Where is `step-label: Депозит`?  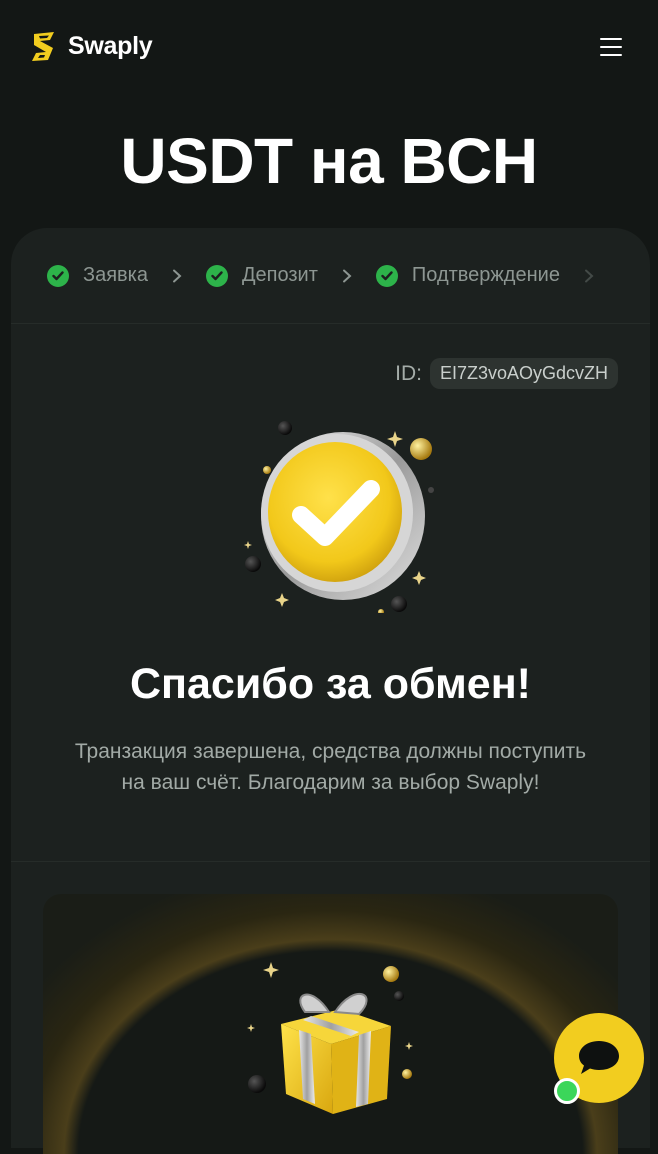 step-label: Депозит is located at coordinates (279, 275).